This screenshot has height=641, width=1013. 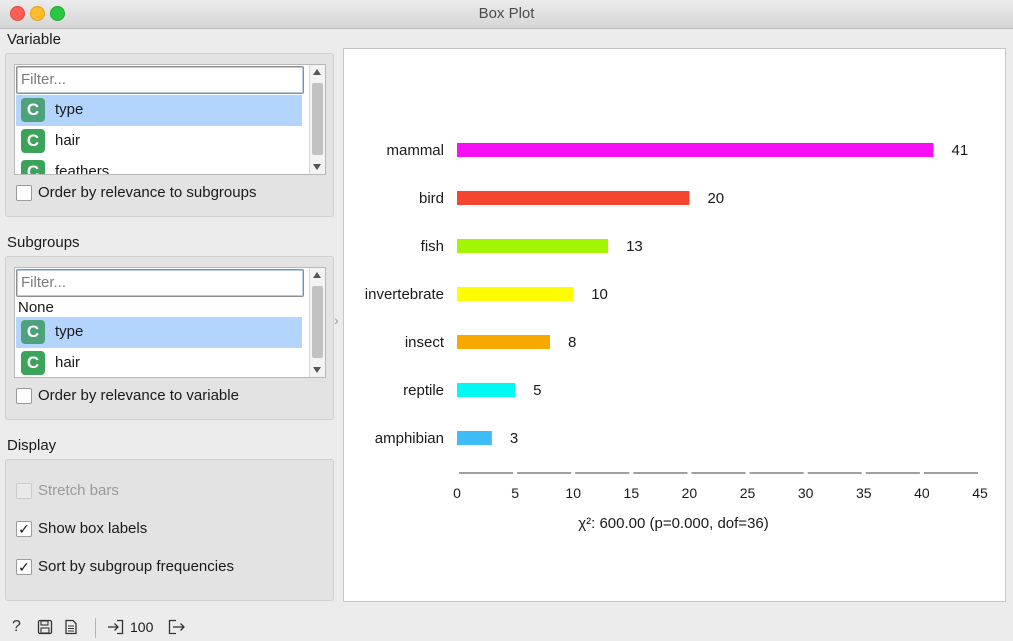 What do you see at coordinates (34, 39) in the screenshot?
I see `variable-section-label: Variable` at bounding box center [34, 39].